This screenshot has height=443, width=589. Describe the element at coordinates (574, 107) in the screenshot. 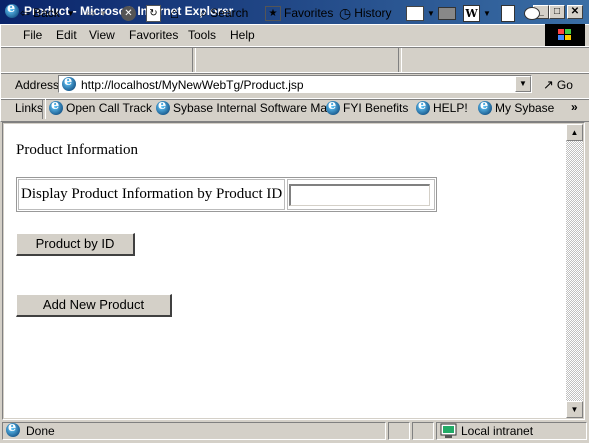

I see `chevron-right-icon: »` at that location.